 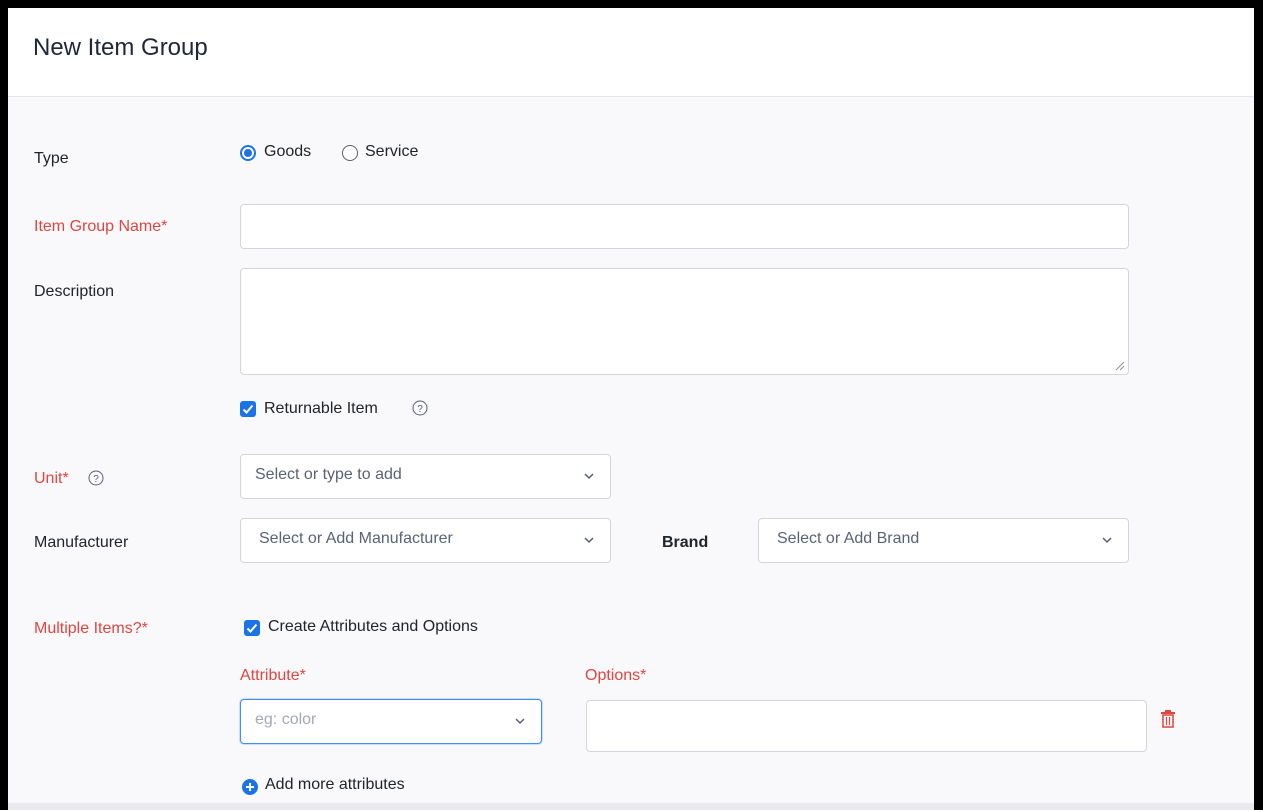 What do you see at coordinates (943, 540) in the screenshot?
I see `brand-select: Select or Add Brand` at bounding box center [943, 540].